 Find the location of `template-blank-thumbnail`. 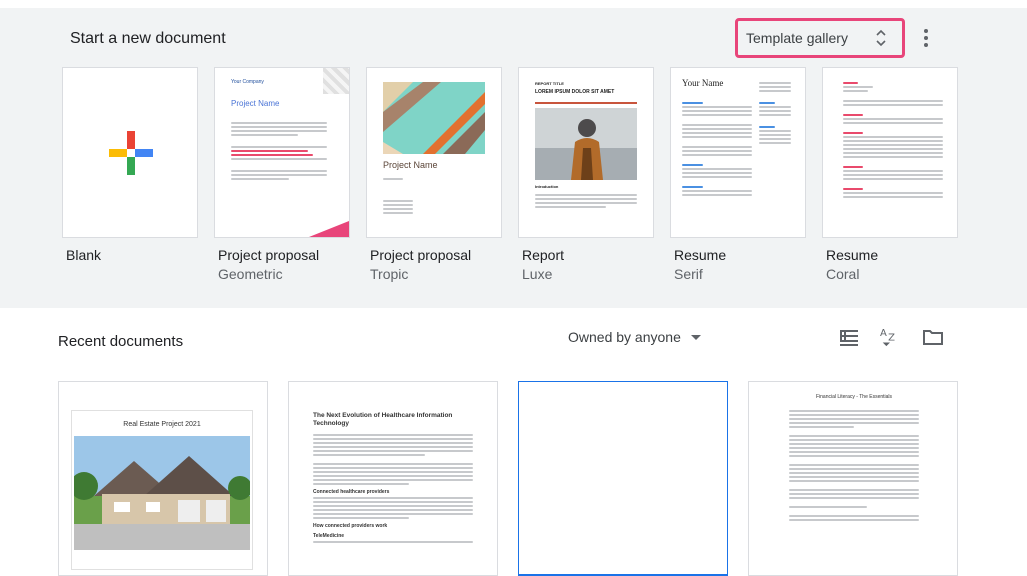

template-blank-thumbnail is located at coordinates (130, 152).